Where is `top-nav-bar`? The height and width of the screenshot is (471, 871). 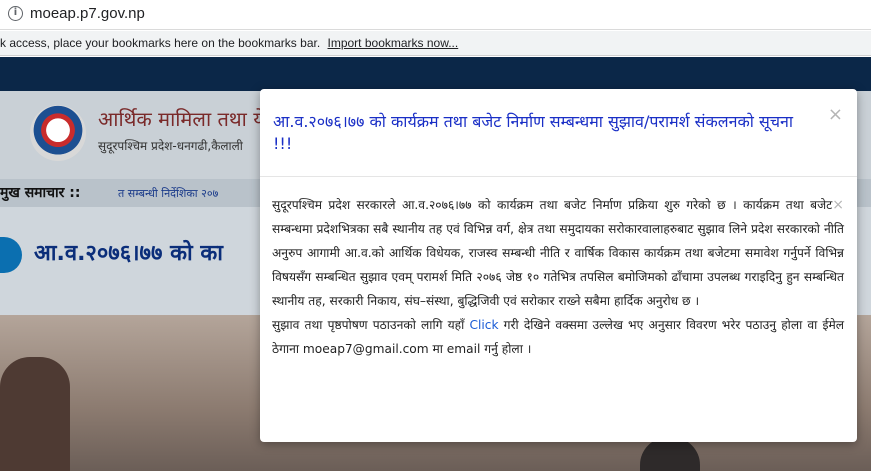
top-nav-bar is located at coordinates (435, 74).